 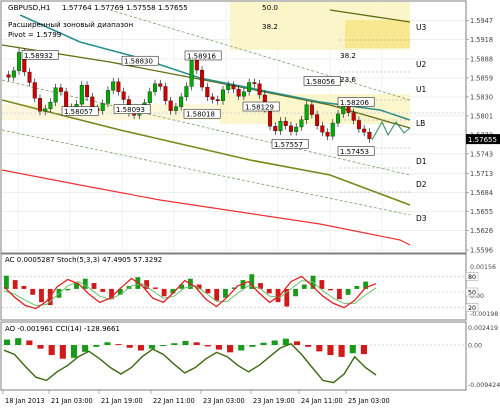 What do you see at coordinates (482, 140) in the screenshot?
I see `current-price-label: 1.57655` at bounding box center [482, 140].